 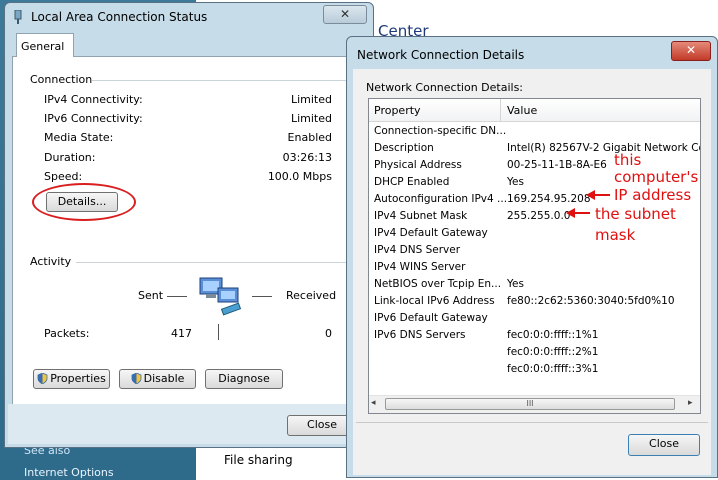 I want to click on property-cell: IPv4 WINS Server, so click(x=420, y=267).